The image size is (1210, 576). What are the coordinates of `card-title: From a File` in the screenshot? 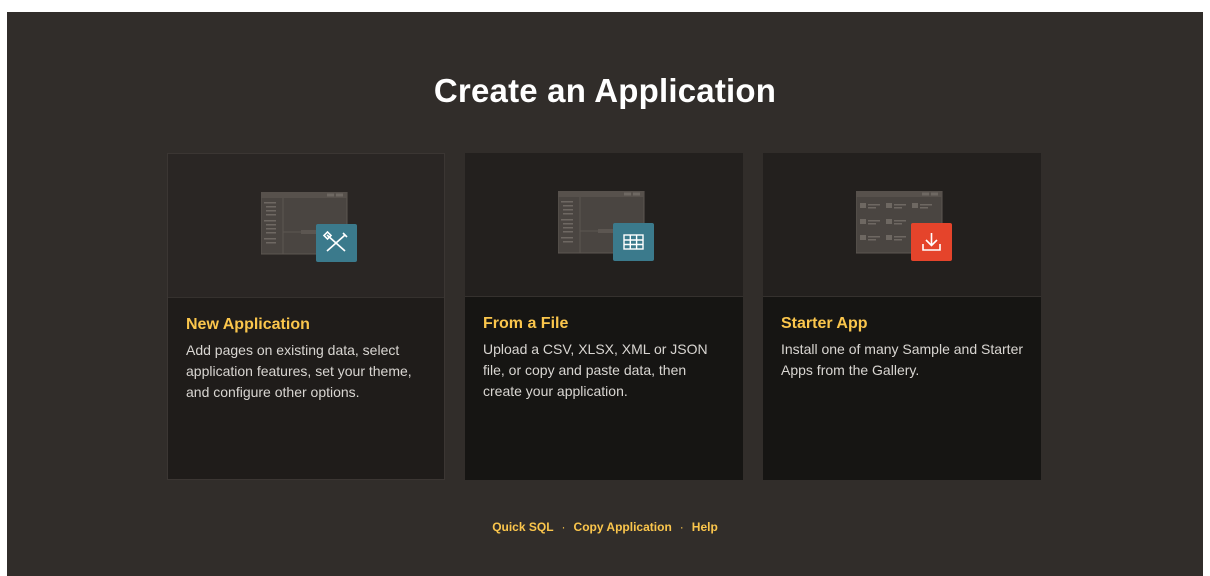 It's located at (526, 323).